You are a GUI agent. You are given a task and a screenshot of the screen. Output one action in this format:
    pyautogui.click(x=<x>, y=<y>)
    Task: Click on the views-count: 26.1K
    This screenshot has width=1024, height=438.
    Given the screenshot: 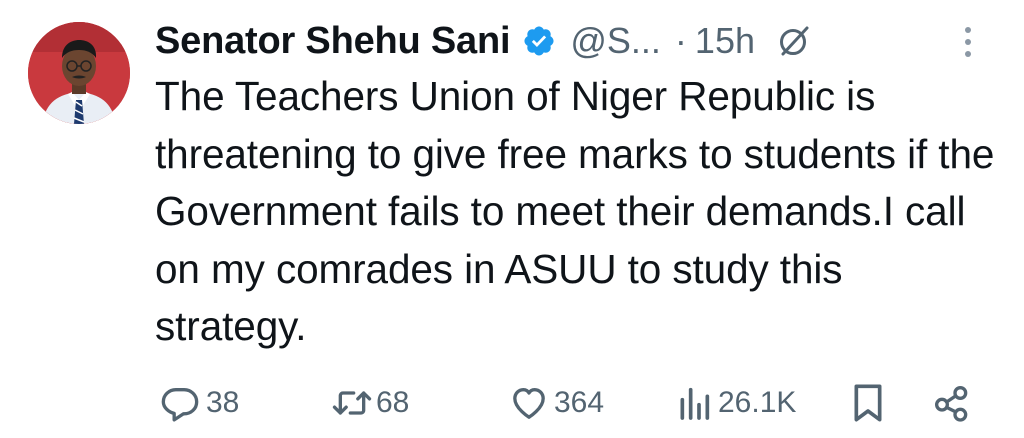 What is the action you would take?
    pyautogui.click(x=757, y=402)
    